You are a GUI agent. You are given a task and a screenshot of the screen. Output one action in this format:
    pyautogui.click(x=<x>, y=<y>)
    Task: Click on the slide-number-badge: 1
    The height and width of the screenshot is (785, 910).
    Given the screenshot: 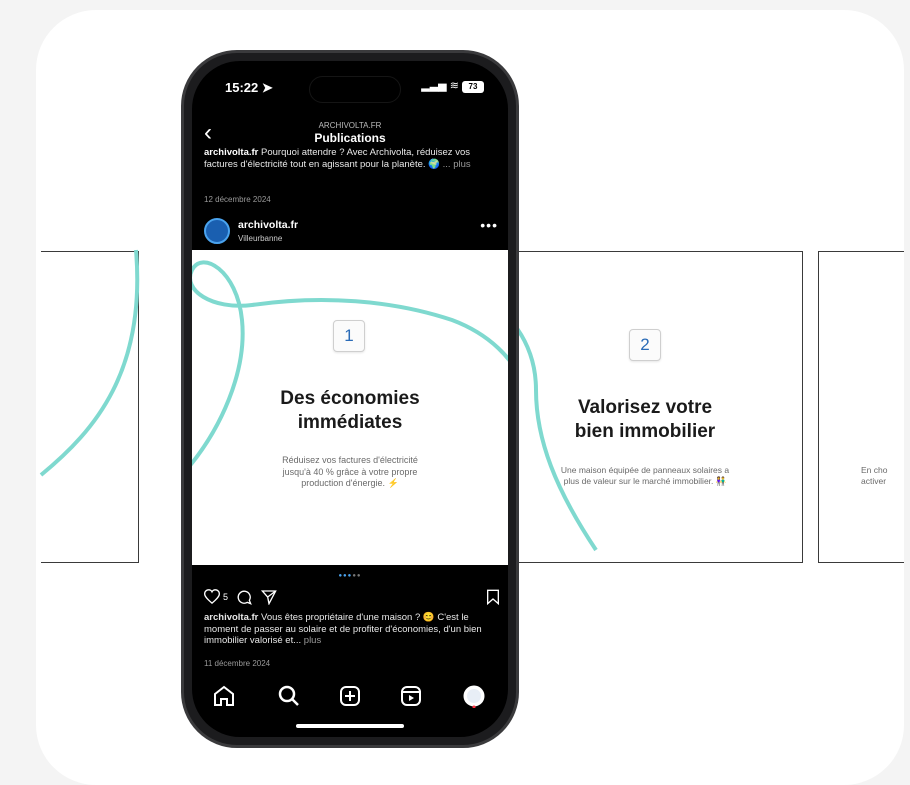 What is the action you would take?
    pyautogui.click(x=349, y=336)
    